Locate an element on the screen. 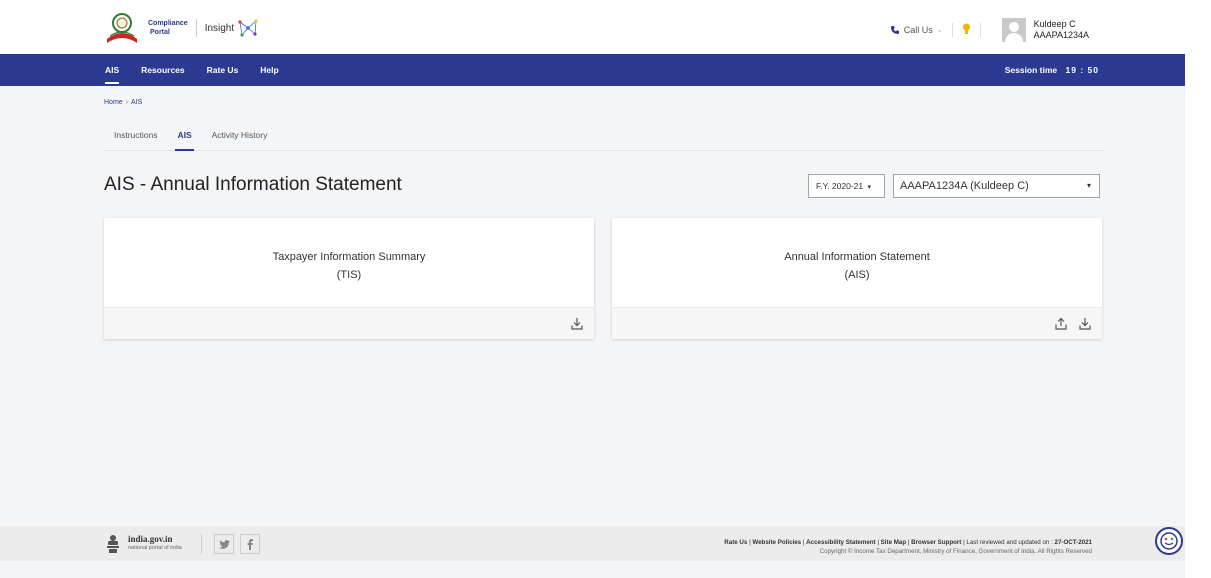 Image resolution: width=1211 pixels, height=578 pixels. insight-network-icon is located at coordinates (248, 28).